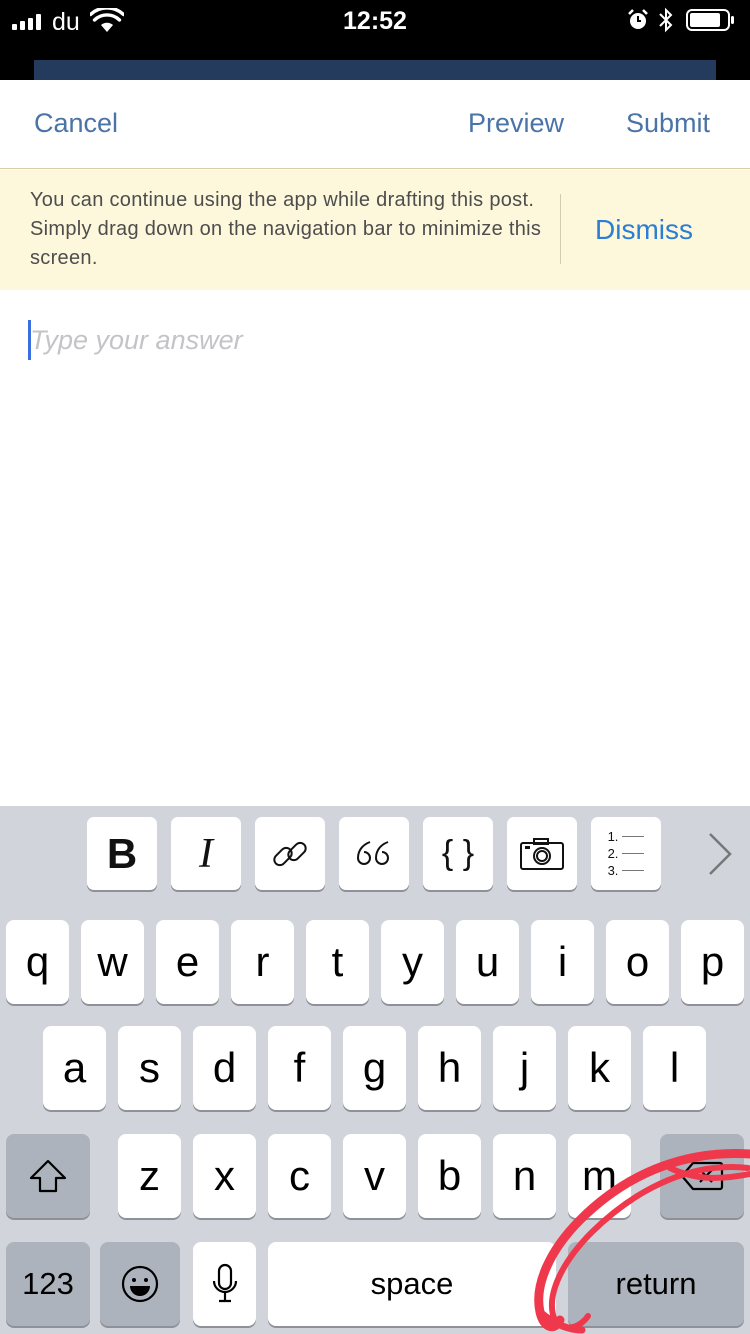  I want to click on underlying-app-strip, so click(375, 70).